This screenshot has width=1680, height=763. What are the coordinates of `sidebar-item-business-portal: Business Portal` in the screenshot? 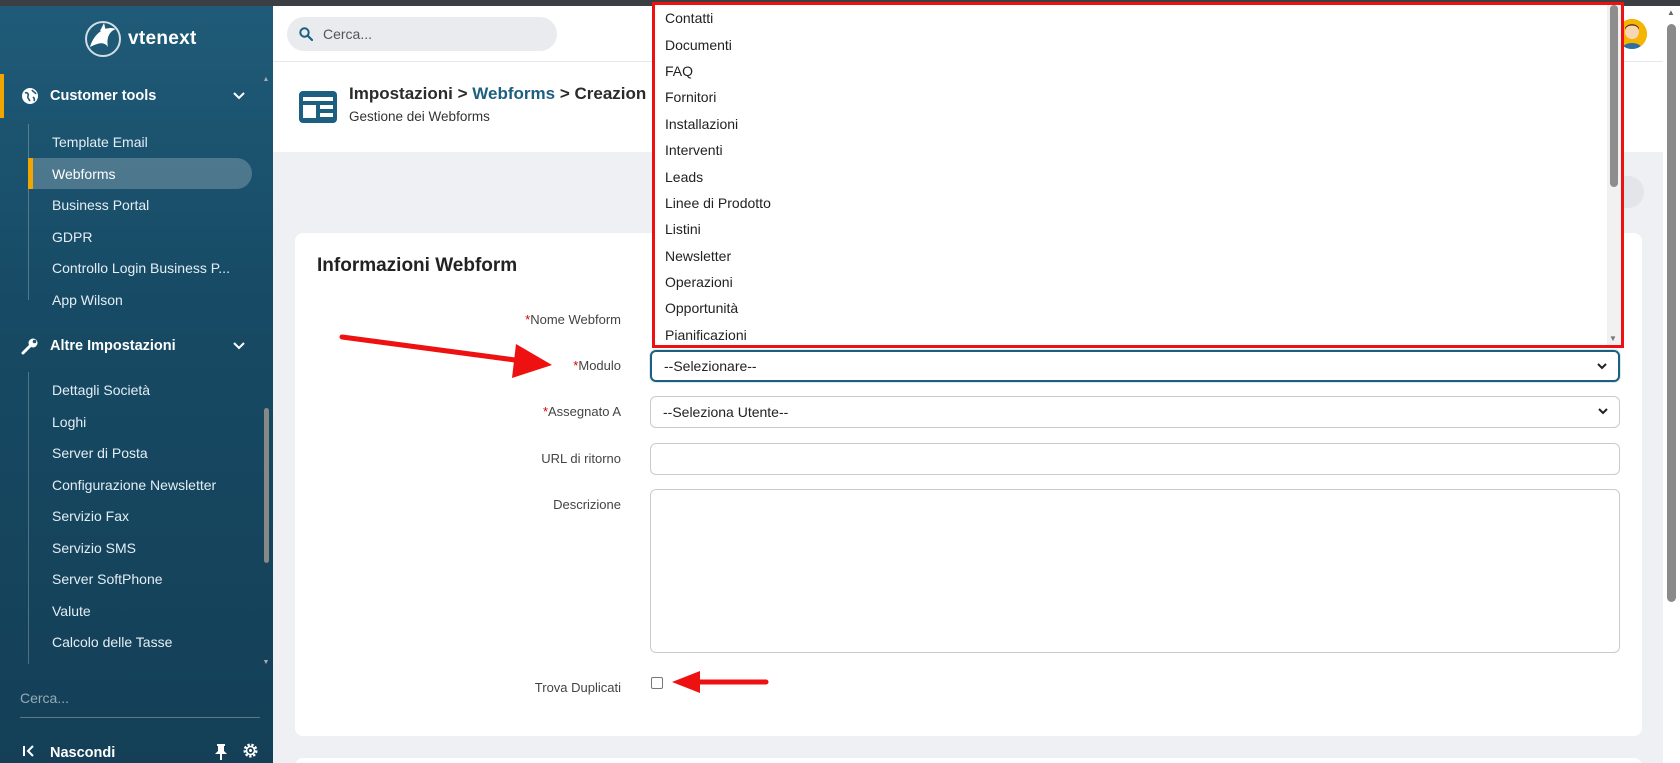 It's located at (140, 204).